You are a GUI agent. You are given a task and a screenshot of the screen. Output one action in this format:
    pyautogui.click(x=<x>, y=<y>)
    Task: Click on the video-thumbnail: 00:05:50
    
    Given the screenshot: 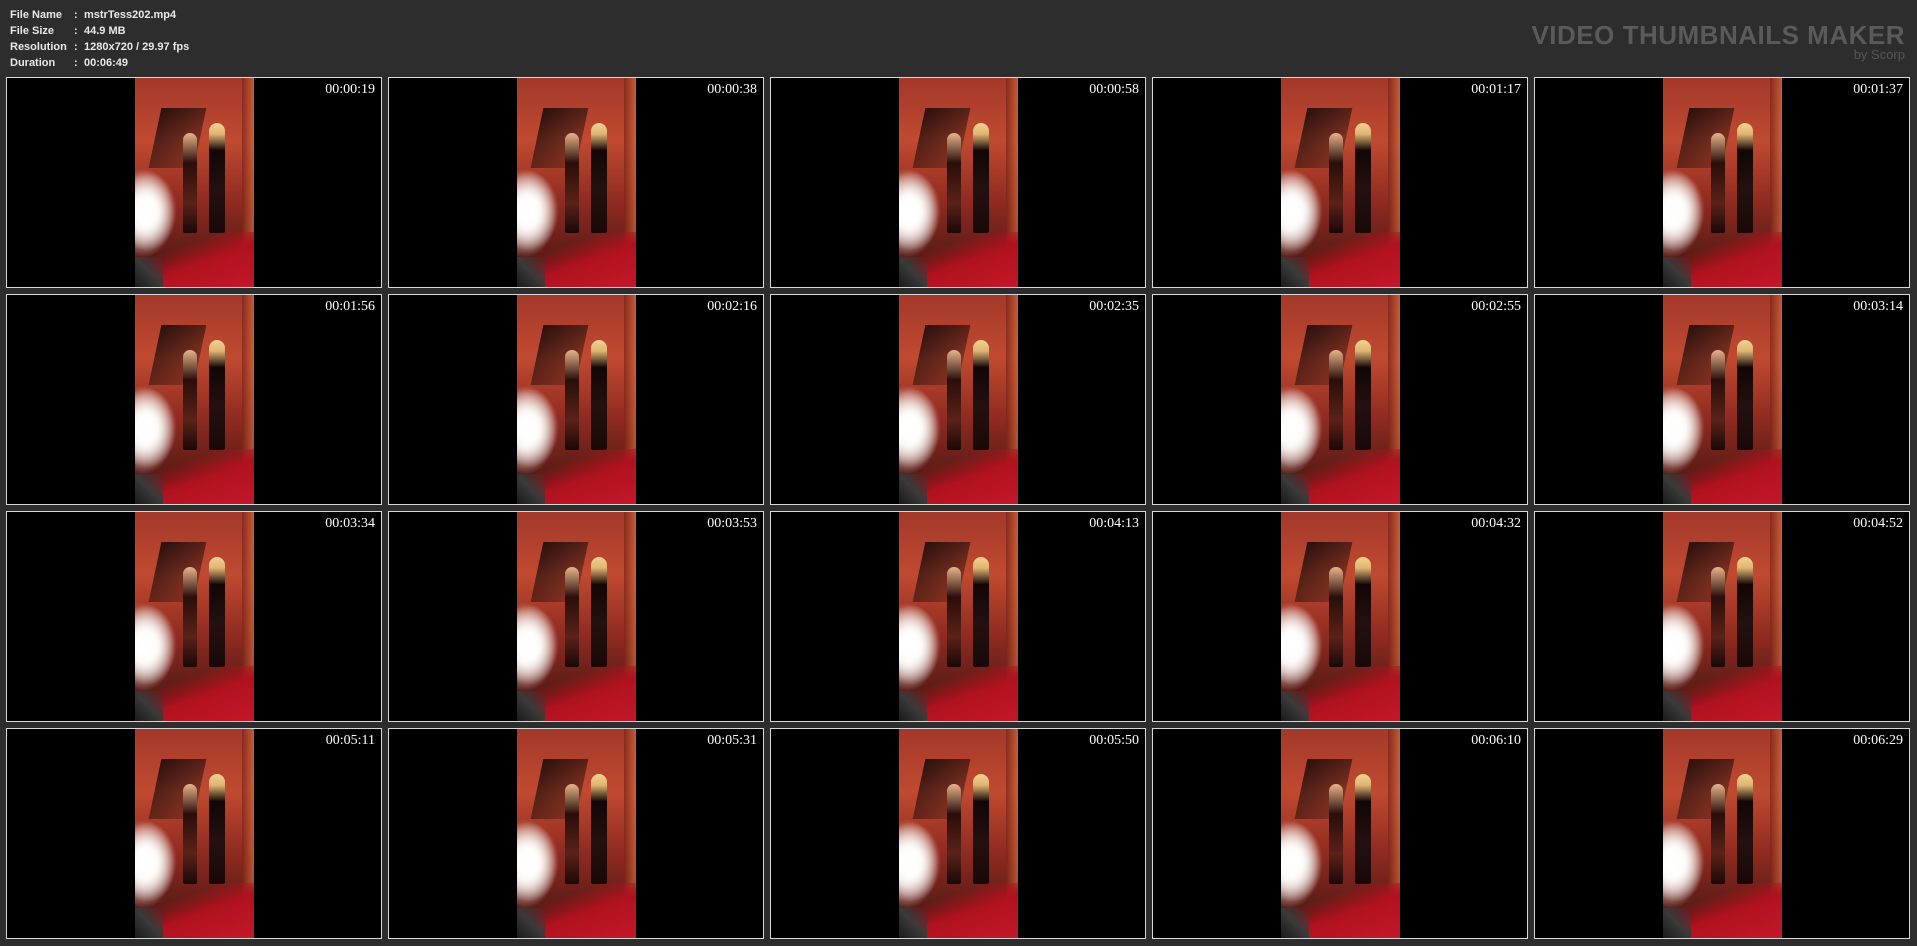 What is the action you would take?
    pyautogui.click(x=958, y=833)
    